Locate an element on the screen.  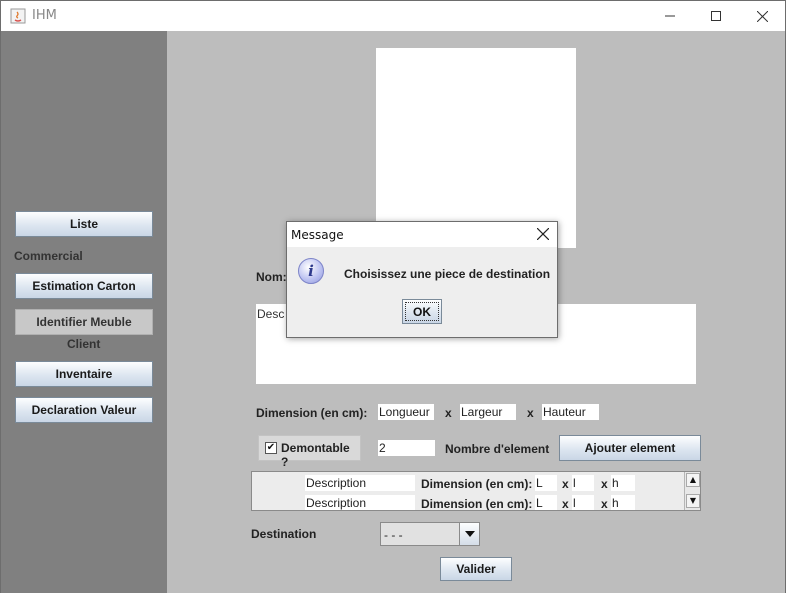
scroll-down-icon: ▼ is located at coordinates (693, 501).